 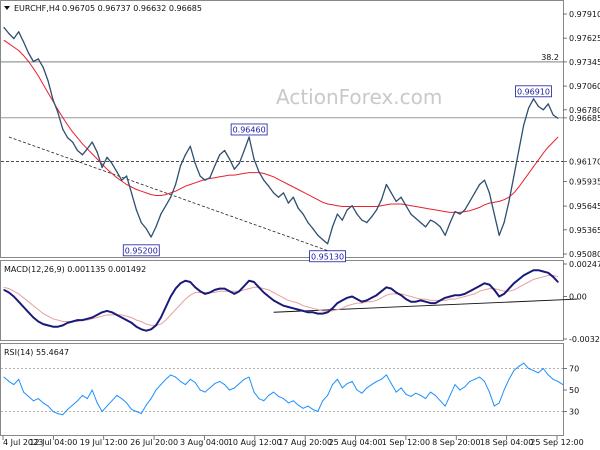 What do you see at coordinates (7, 8) in the screenshot?
I see `collapse-triangle-icon` at bounding box center [7, 8].